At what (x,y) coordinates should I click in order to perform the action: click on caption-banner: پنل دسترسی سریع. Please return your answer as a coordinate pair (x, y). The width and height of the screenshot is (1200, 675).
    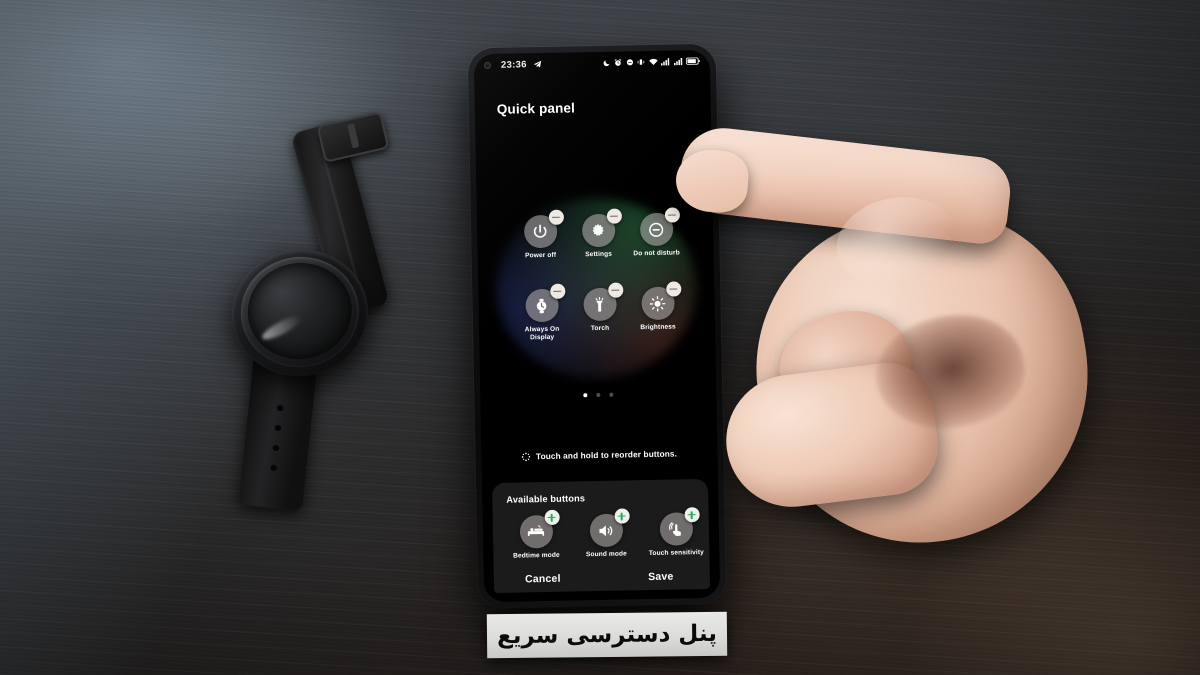
    Looking at the image, I should click on (607, 635).